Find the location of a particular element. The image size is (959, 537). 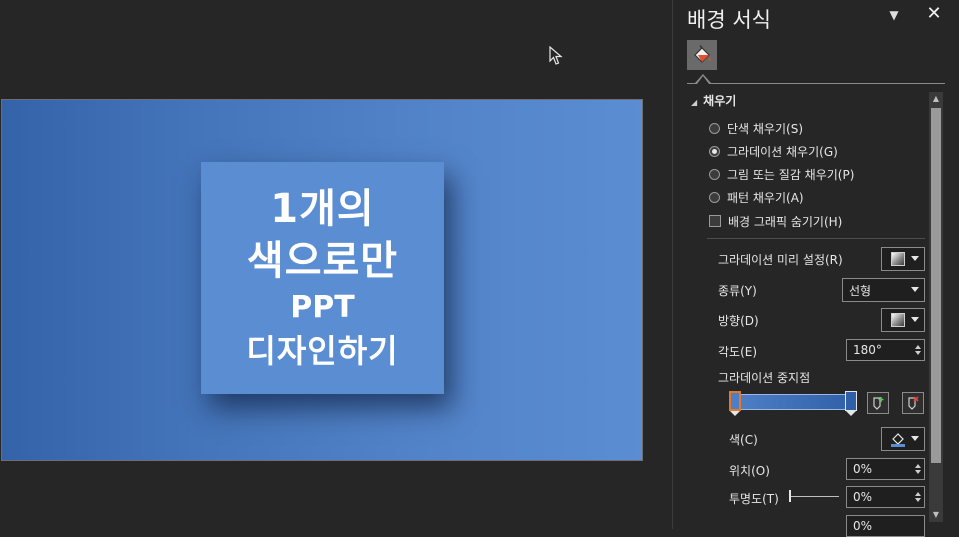

brightness-spinbox: 0% is located at coordinates (885, 526).